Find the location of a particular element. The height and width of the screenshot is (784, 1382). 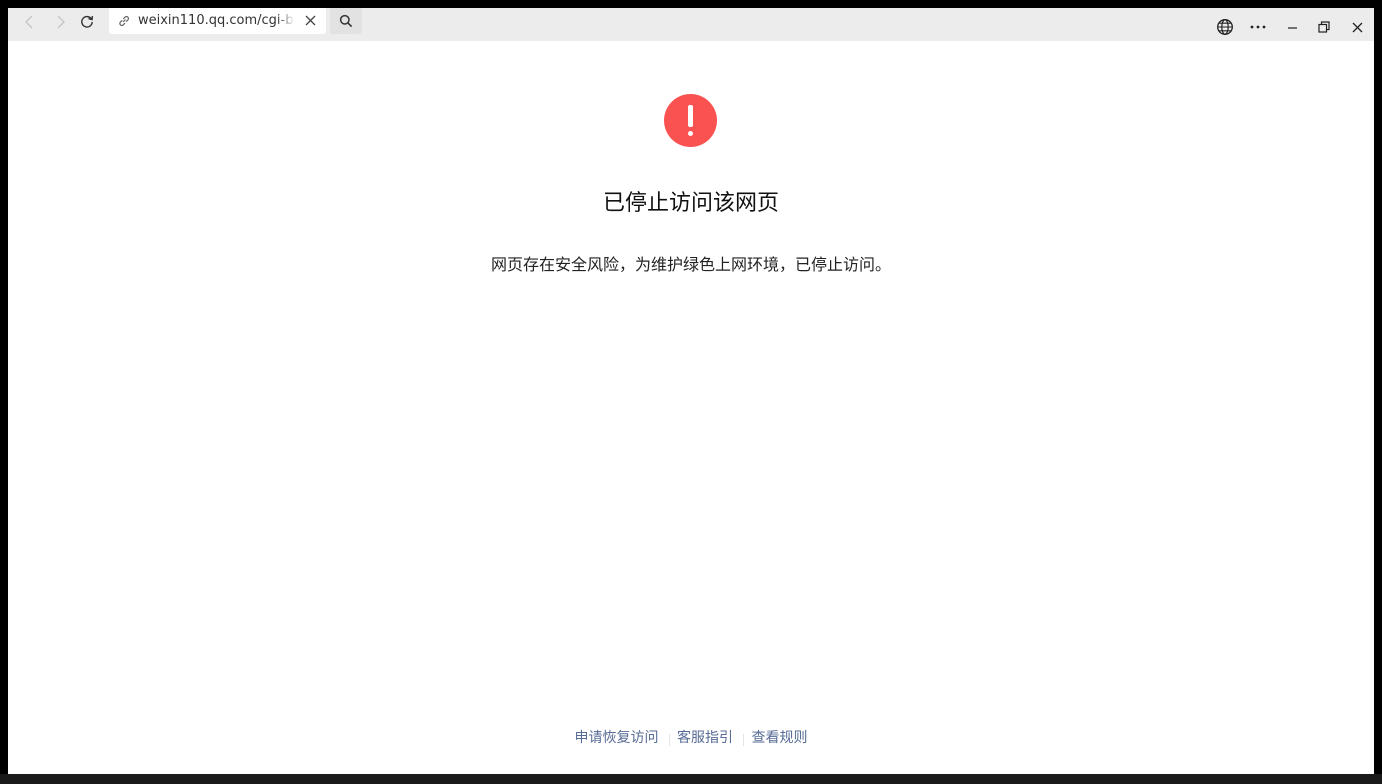

view-rules-link: 查看规则 is located at coordinates (779, 738).